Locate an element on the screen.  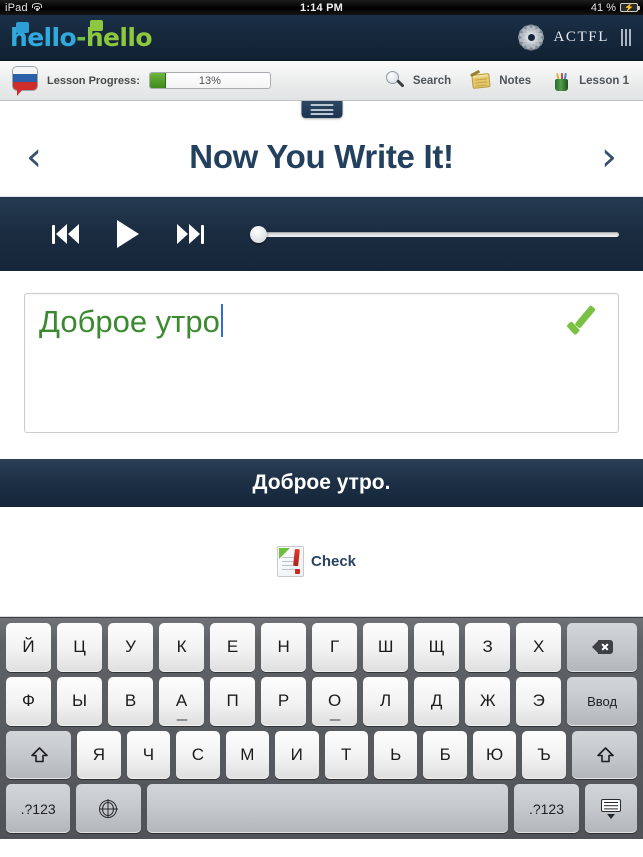
logo-dash: - is located at coordinates (81, 37).